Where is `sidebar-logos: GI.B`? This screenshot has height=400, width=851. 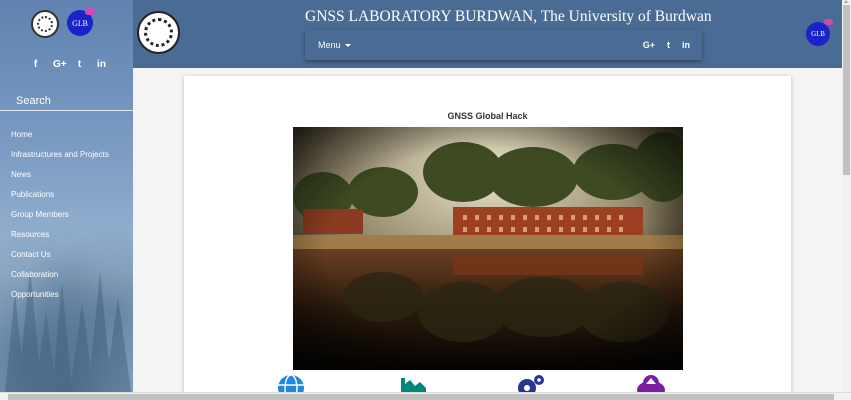
sidebar-logos: GI.B is located at coordinates (63, 23).